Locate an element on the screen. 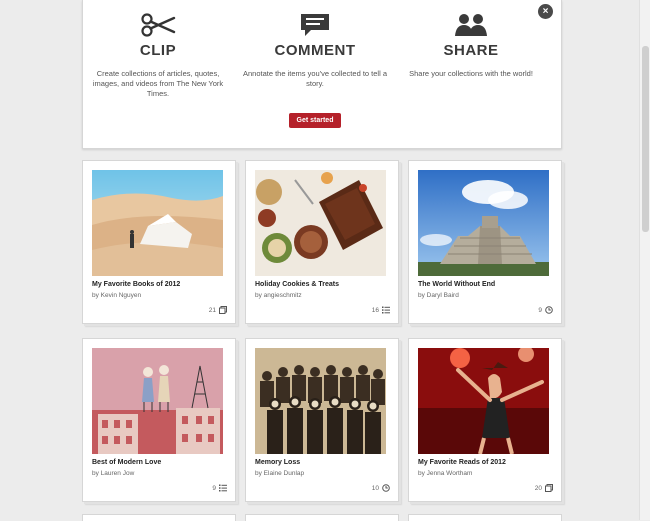 This screenshot has width=650, height=521. collection-card: The World Without End by Daryl Baird 9 is located at coordinates (485, 242).